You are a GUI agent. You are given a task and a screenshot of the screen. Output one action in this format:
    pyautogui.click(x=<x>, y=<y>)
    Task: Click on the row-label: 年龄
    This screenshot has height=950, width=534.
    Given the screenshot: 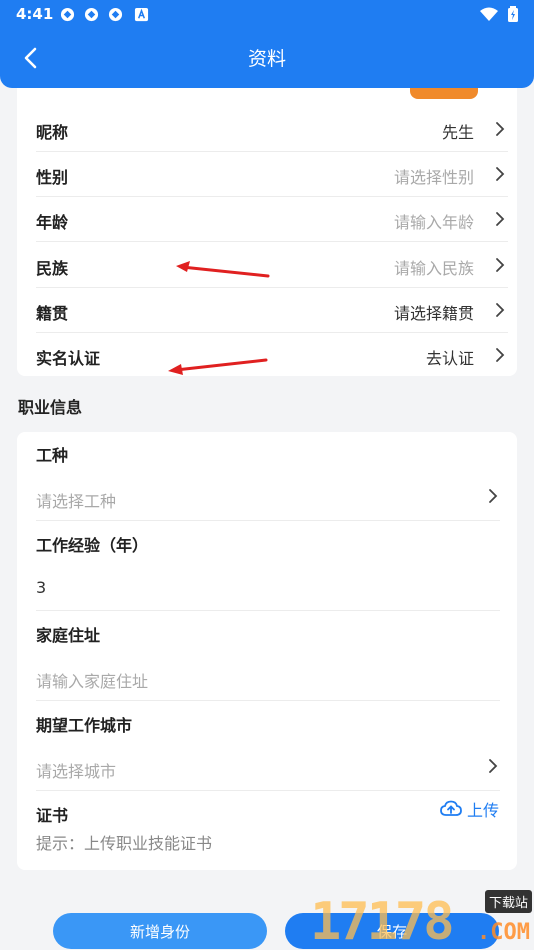 What is the action you would take?
    pyautogui.click(x=52, y=222)
    